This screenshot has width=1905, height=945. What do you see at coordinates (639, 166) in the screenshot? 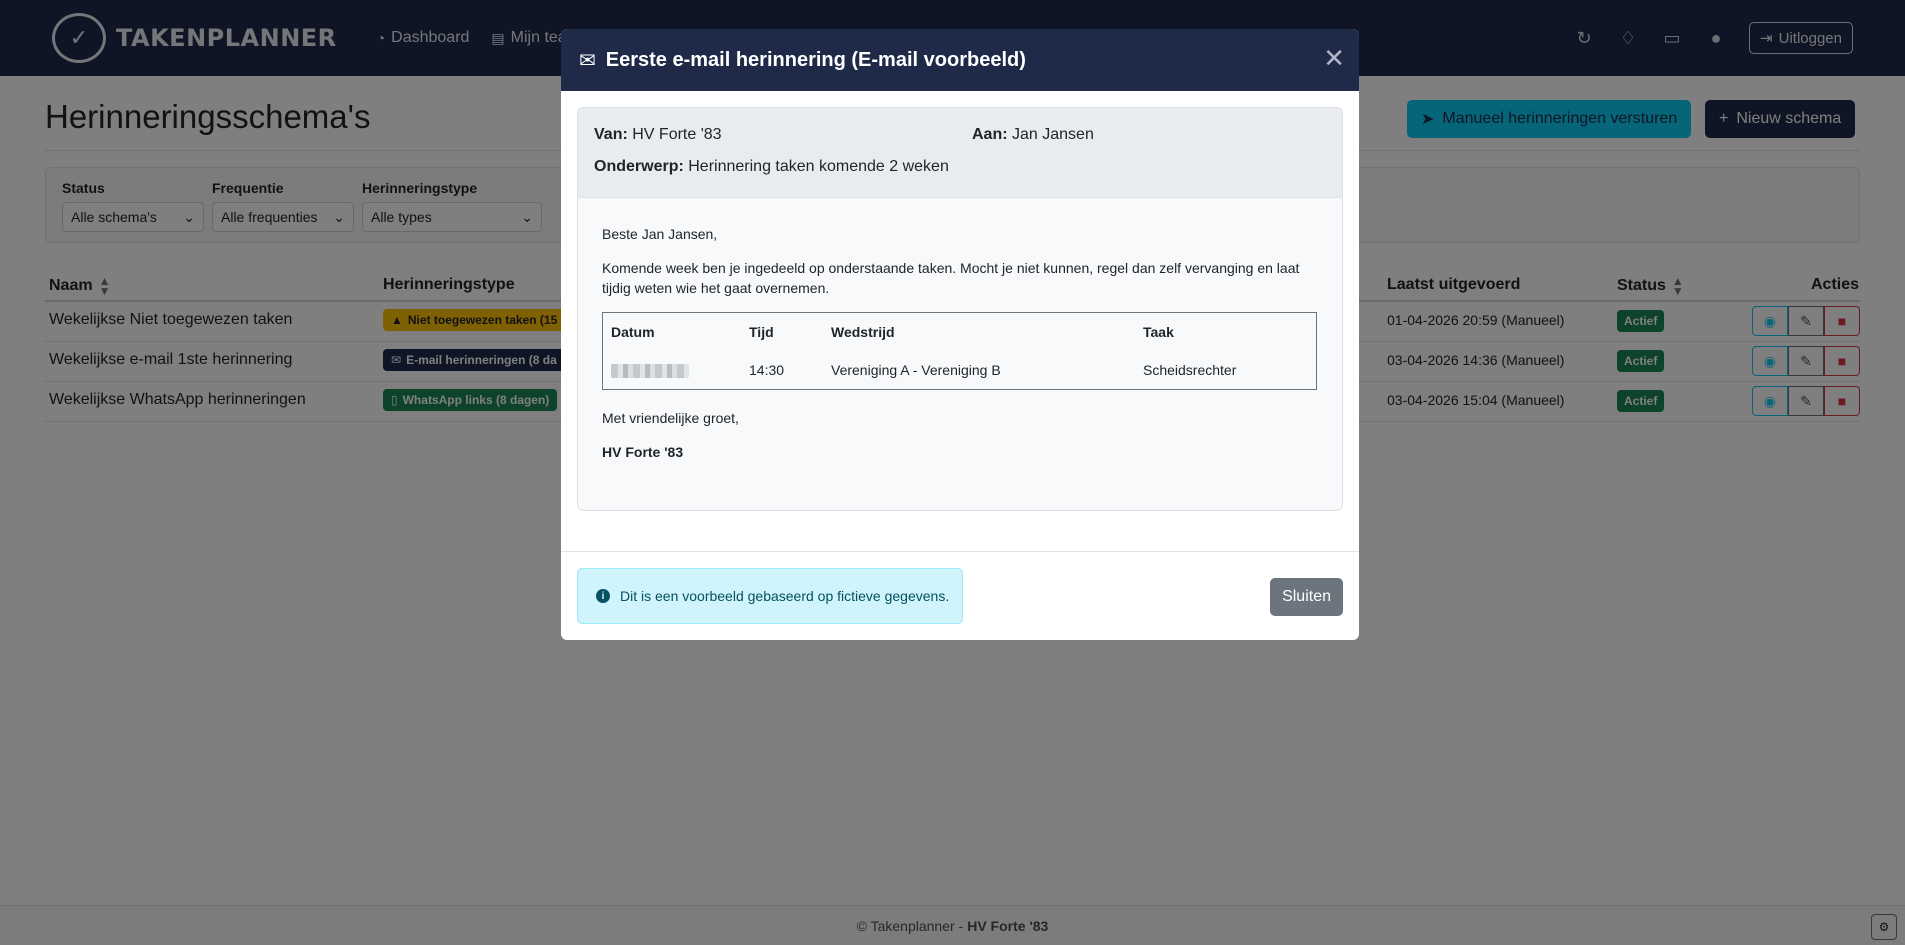
I see `subject-label: Onderwerp:` at bounding box center [639, 166].